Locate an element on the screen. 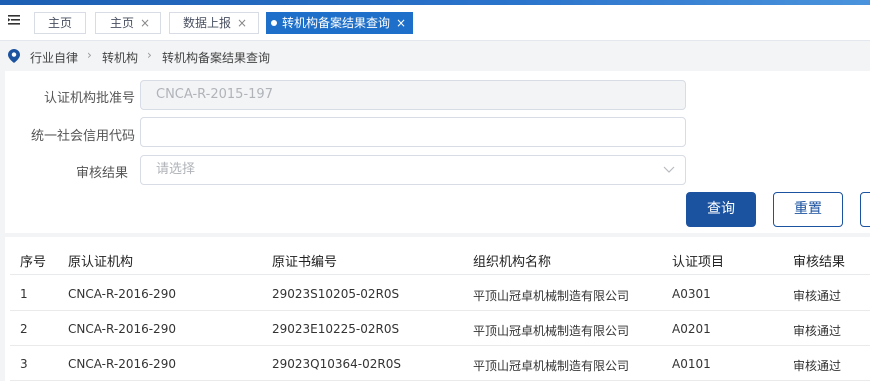 This screenshot has height=381, width=870. column-header-index: 序号 is located at coordinates (33, 262).